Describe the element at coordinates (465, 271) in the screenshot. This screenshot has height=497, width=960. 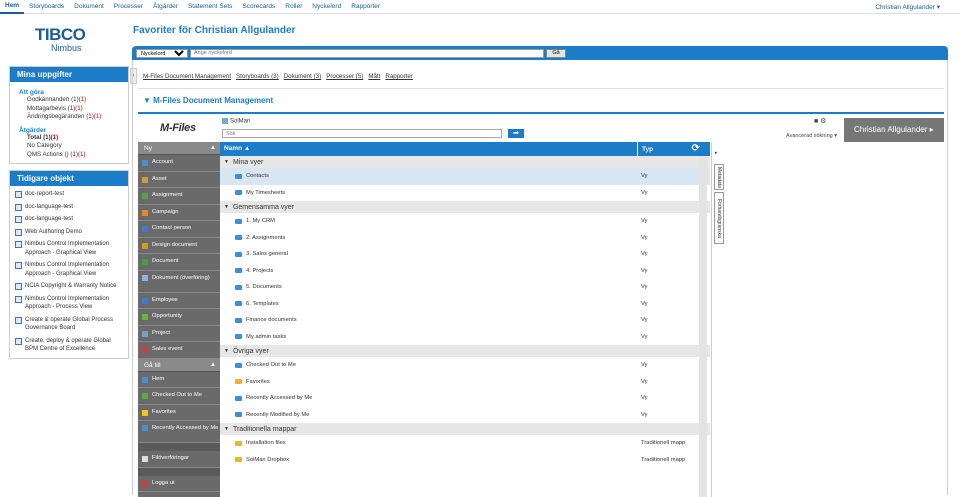
I see `table-row: 4. Projects Vy` at that location.